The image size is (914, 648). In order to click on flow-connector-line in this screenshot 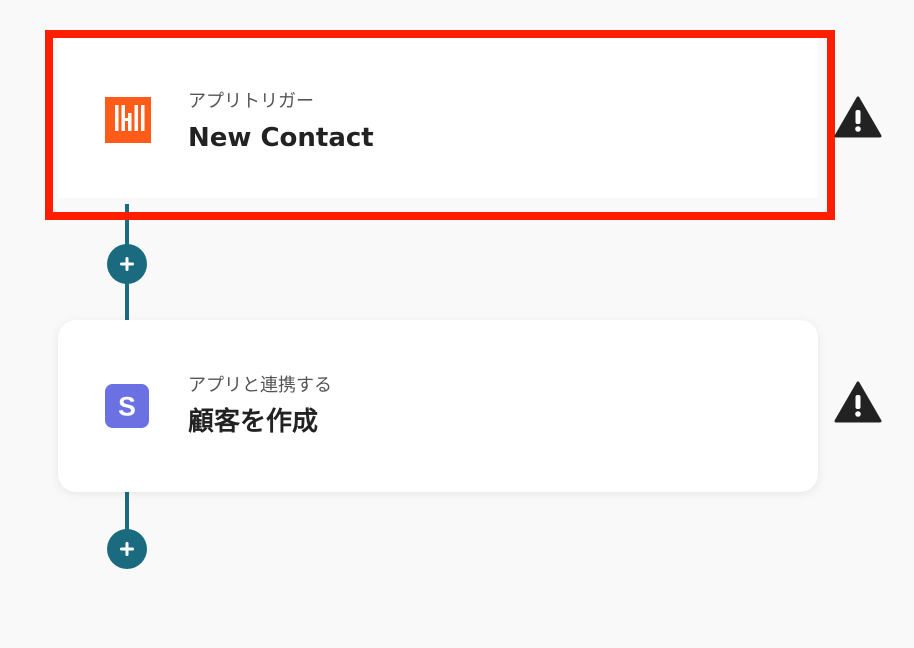, I will do `click(127, 510)`.